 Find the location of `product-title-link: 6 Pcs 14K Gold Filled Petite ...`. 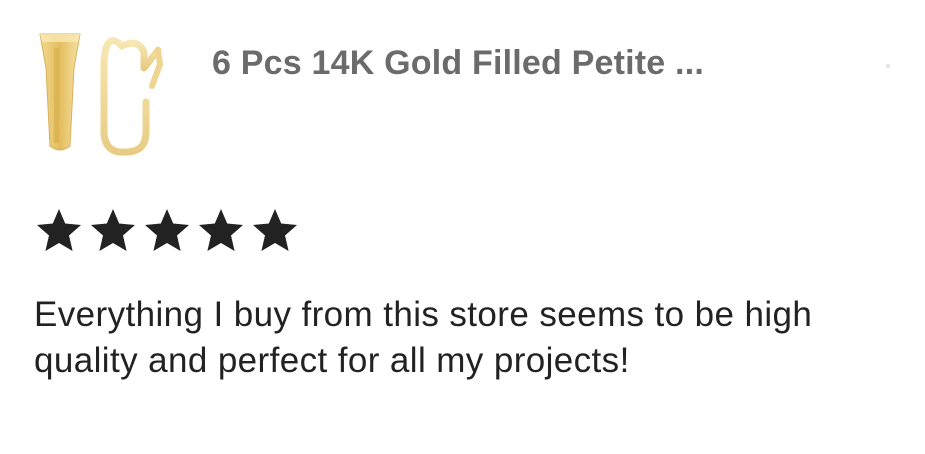

product-title-link: 6 Pcs 14K Gold Filled Petite ... is located at coordinates (458, 63).